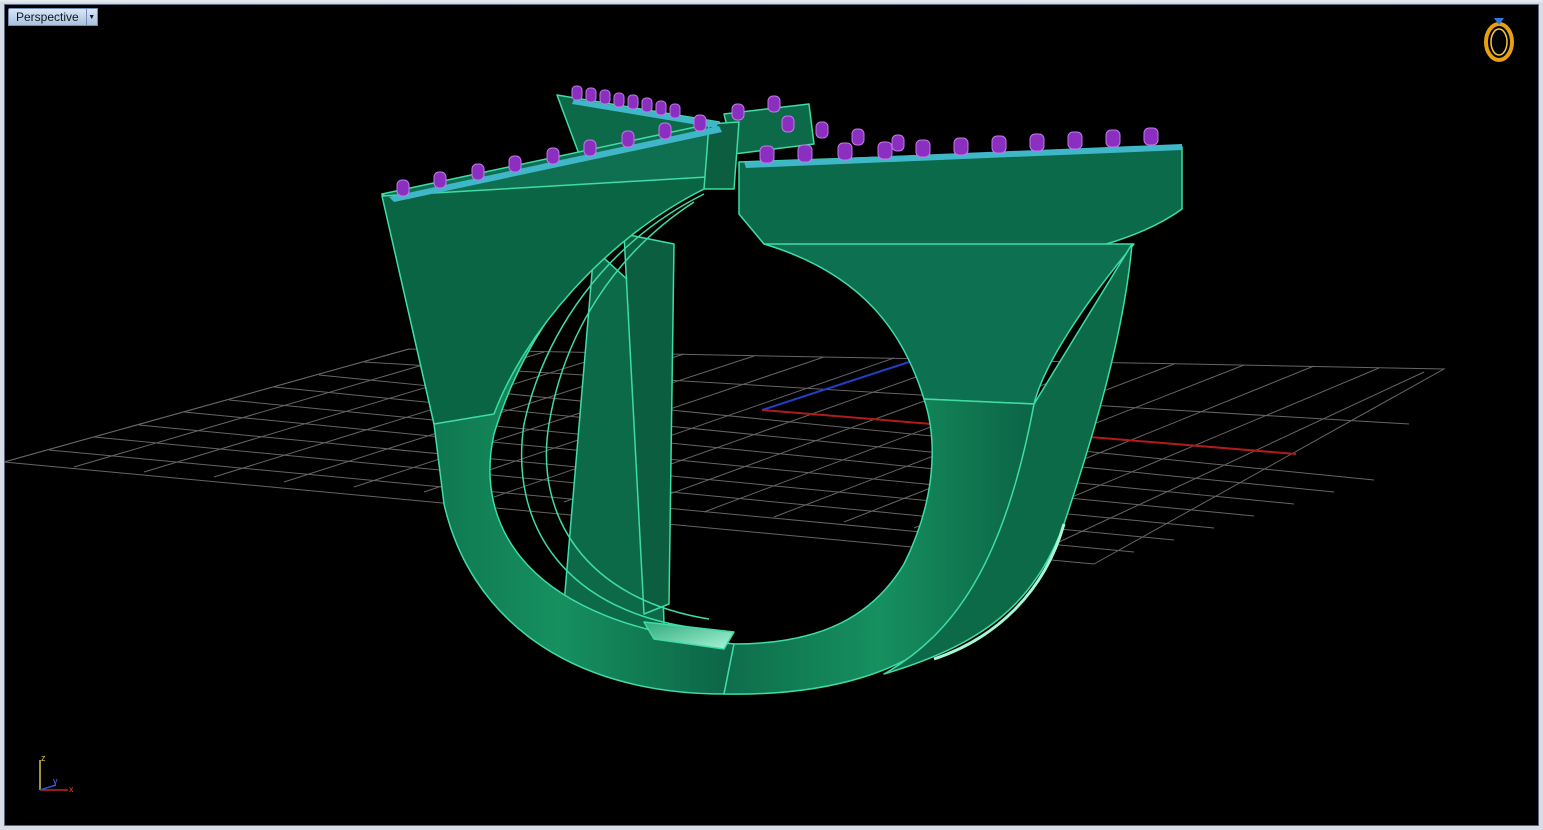  I want to click on axis-label-x: x, so click(71, 789).